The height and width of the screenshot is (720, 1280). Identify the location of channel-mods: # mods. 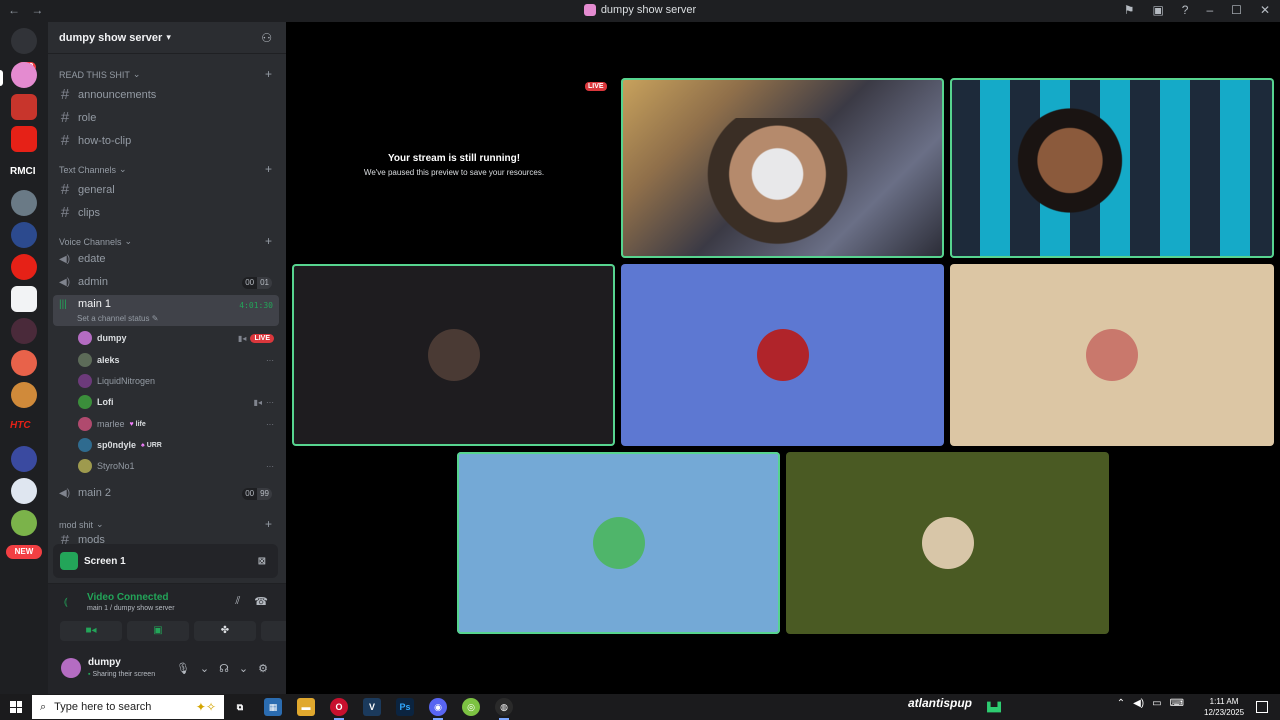
(82, 539).